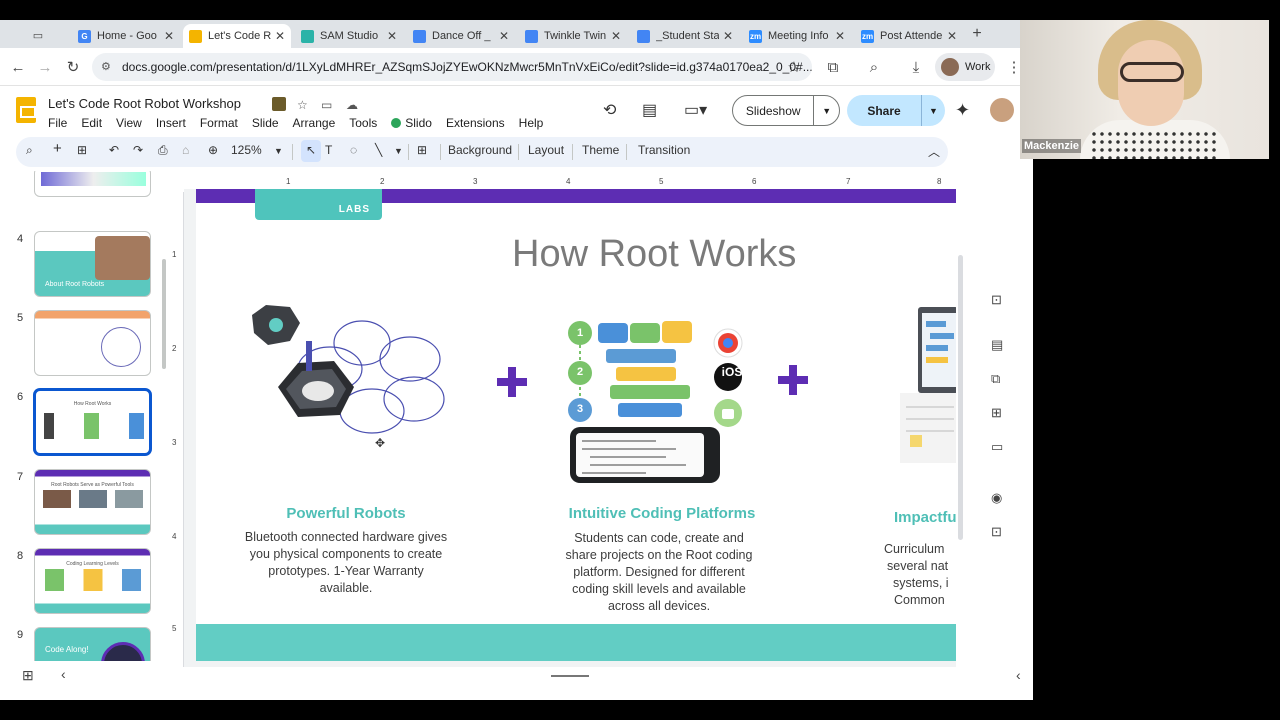 This screenshot has width=1280, height=720. What do you see at coordinates (63, 674) in the screenshot?
I see `collapse-panel-icon: ‹` at bounding box center [63, 674].